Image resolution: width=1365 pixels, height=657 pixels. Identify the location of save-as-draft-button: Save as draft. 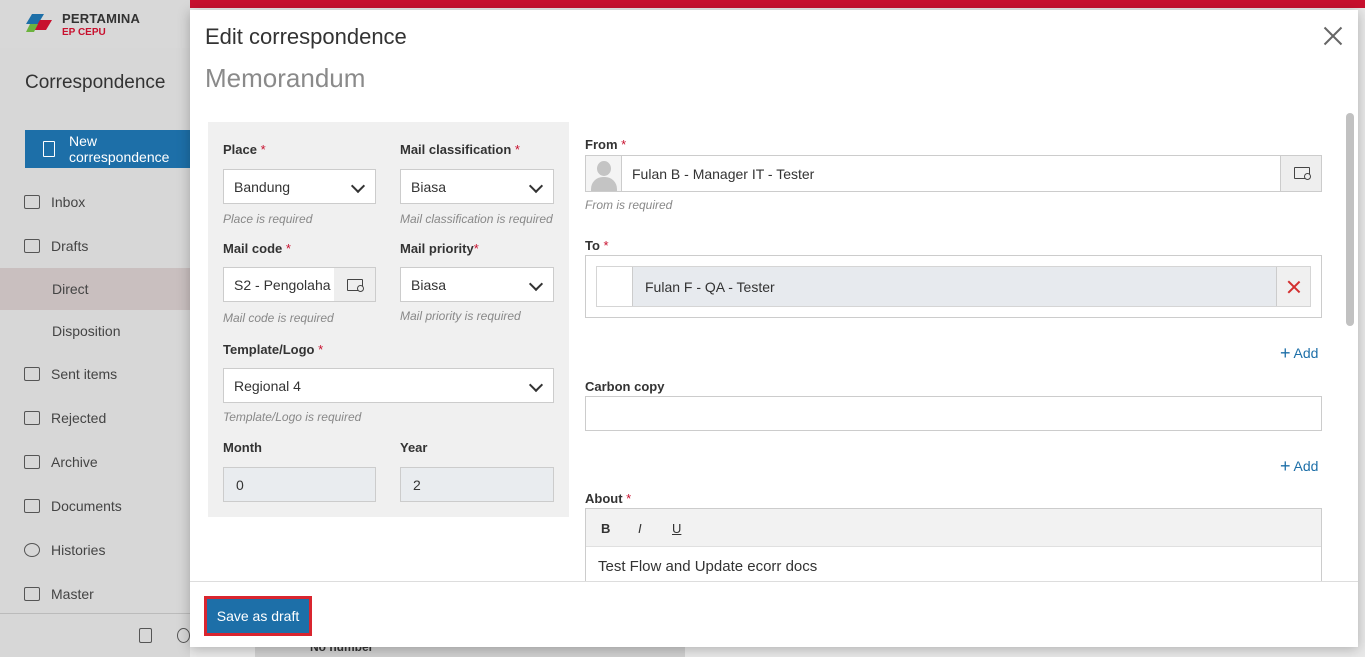
(258, 616).